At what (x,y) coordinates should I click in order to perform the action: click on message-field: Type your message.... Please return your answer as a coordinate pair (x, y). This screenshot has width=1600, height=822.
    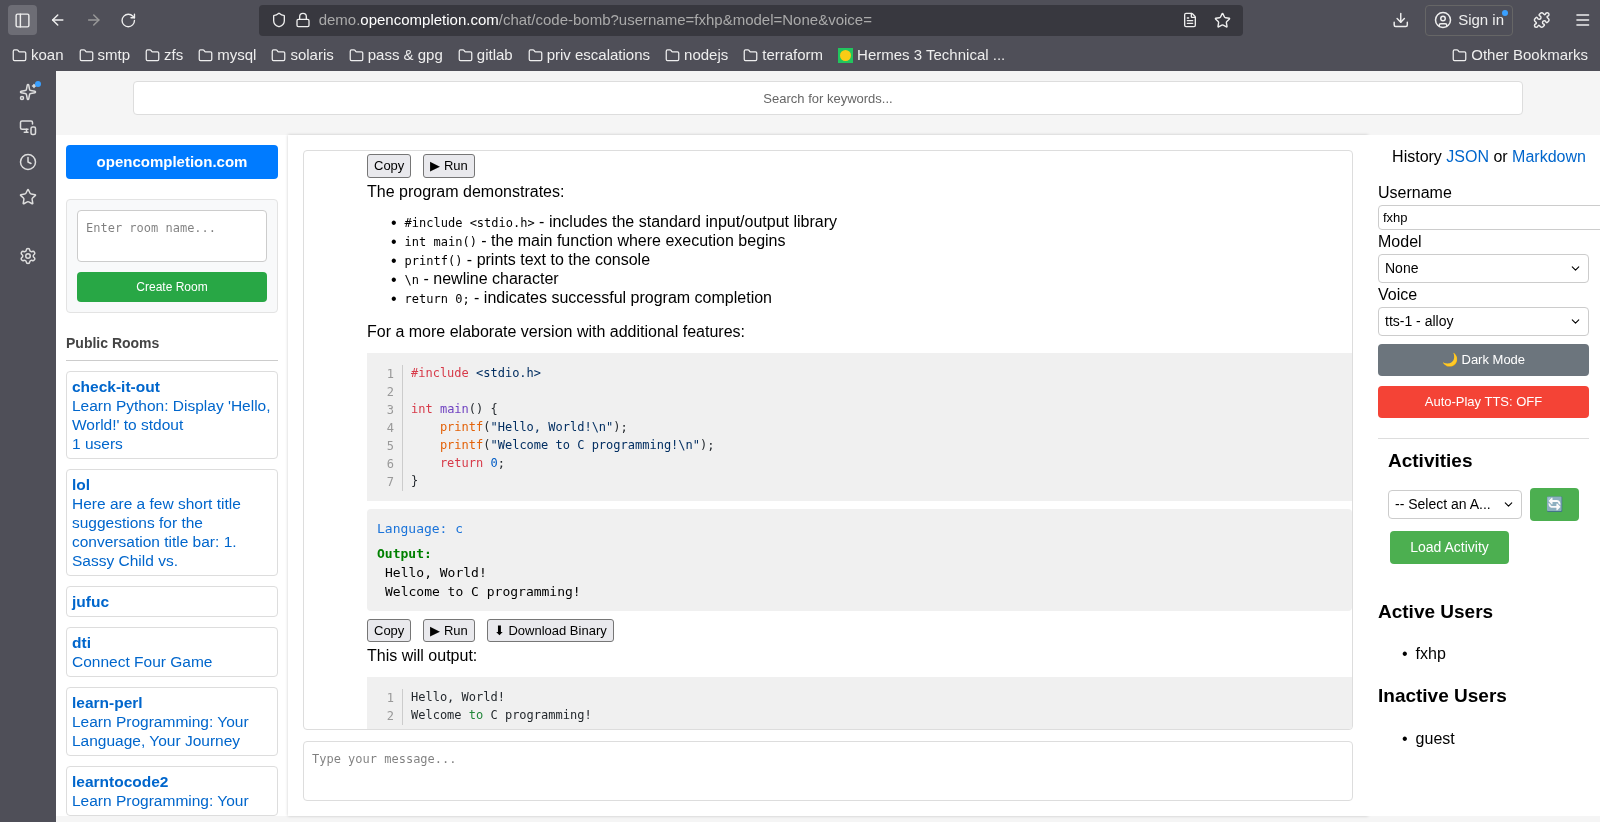
    Looking at the image, I should click on (828, 771).